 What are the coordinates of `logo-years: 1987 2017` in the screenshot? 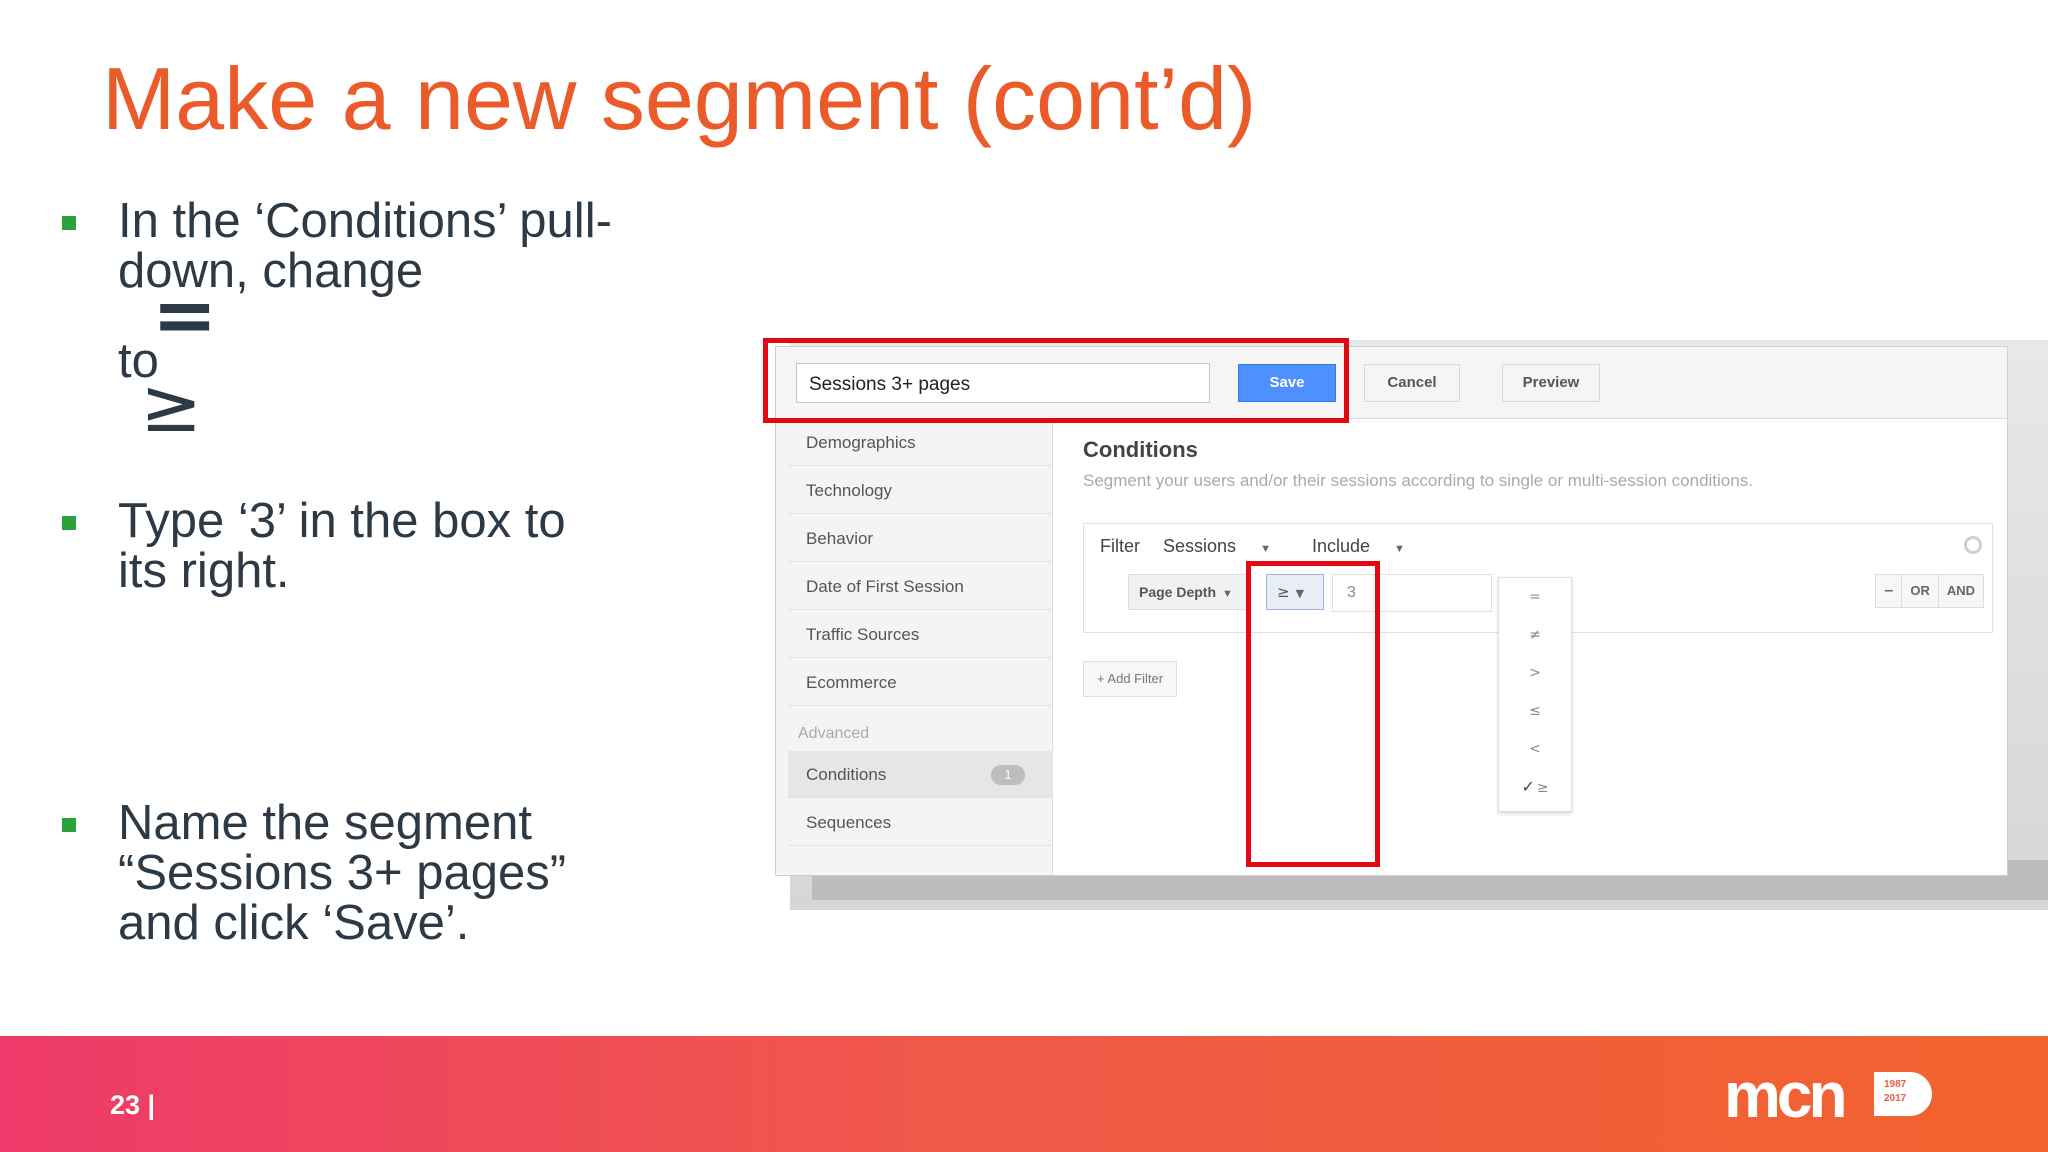 It's located at (1895, 1092).